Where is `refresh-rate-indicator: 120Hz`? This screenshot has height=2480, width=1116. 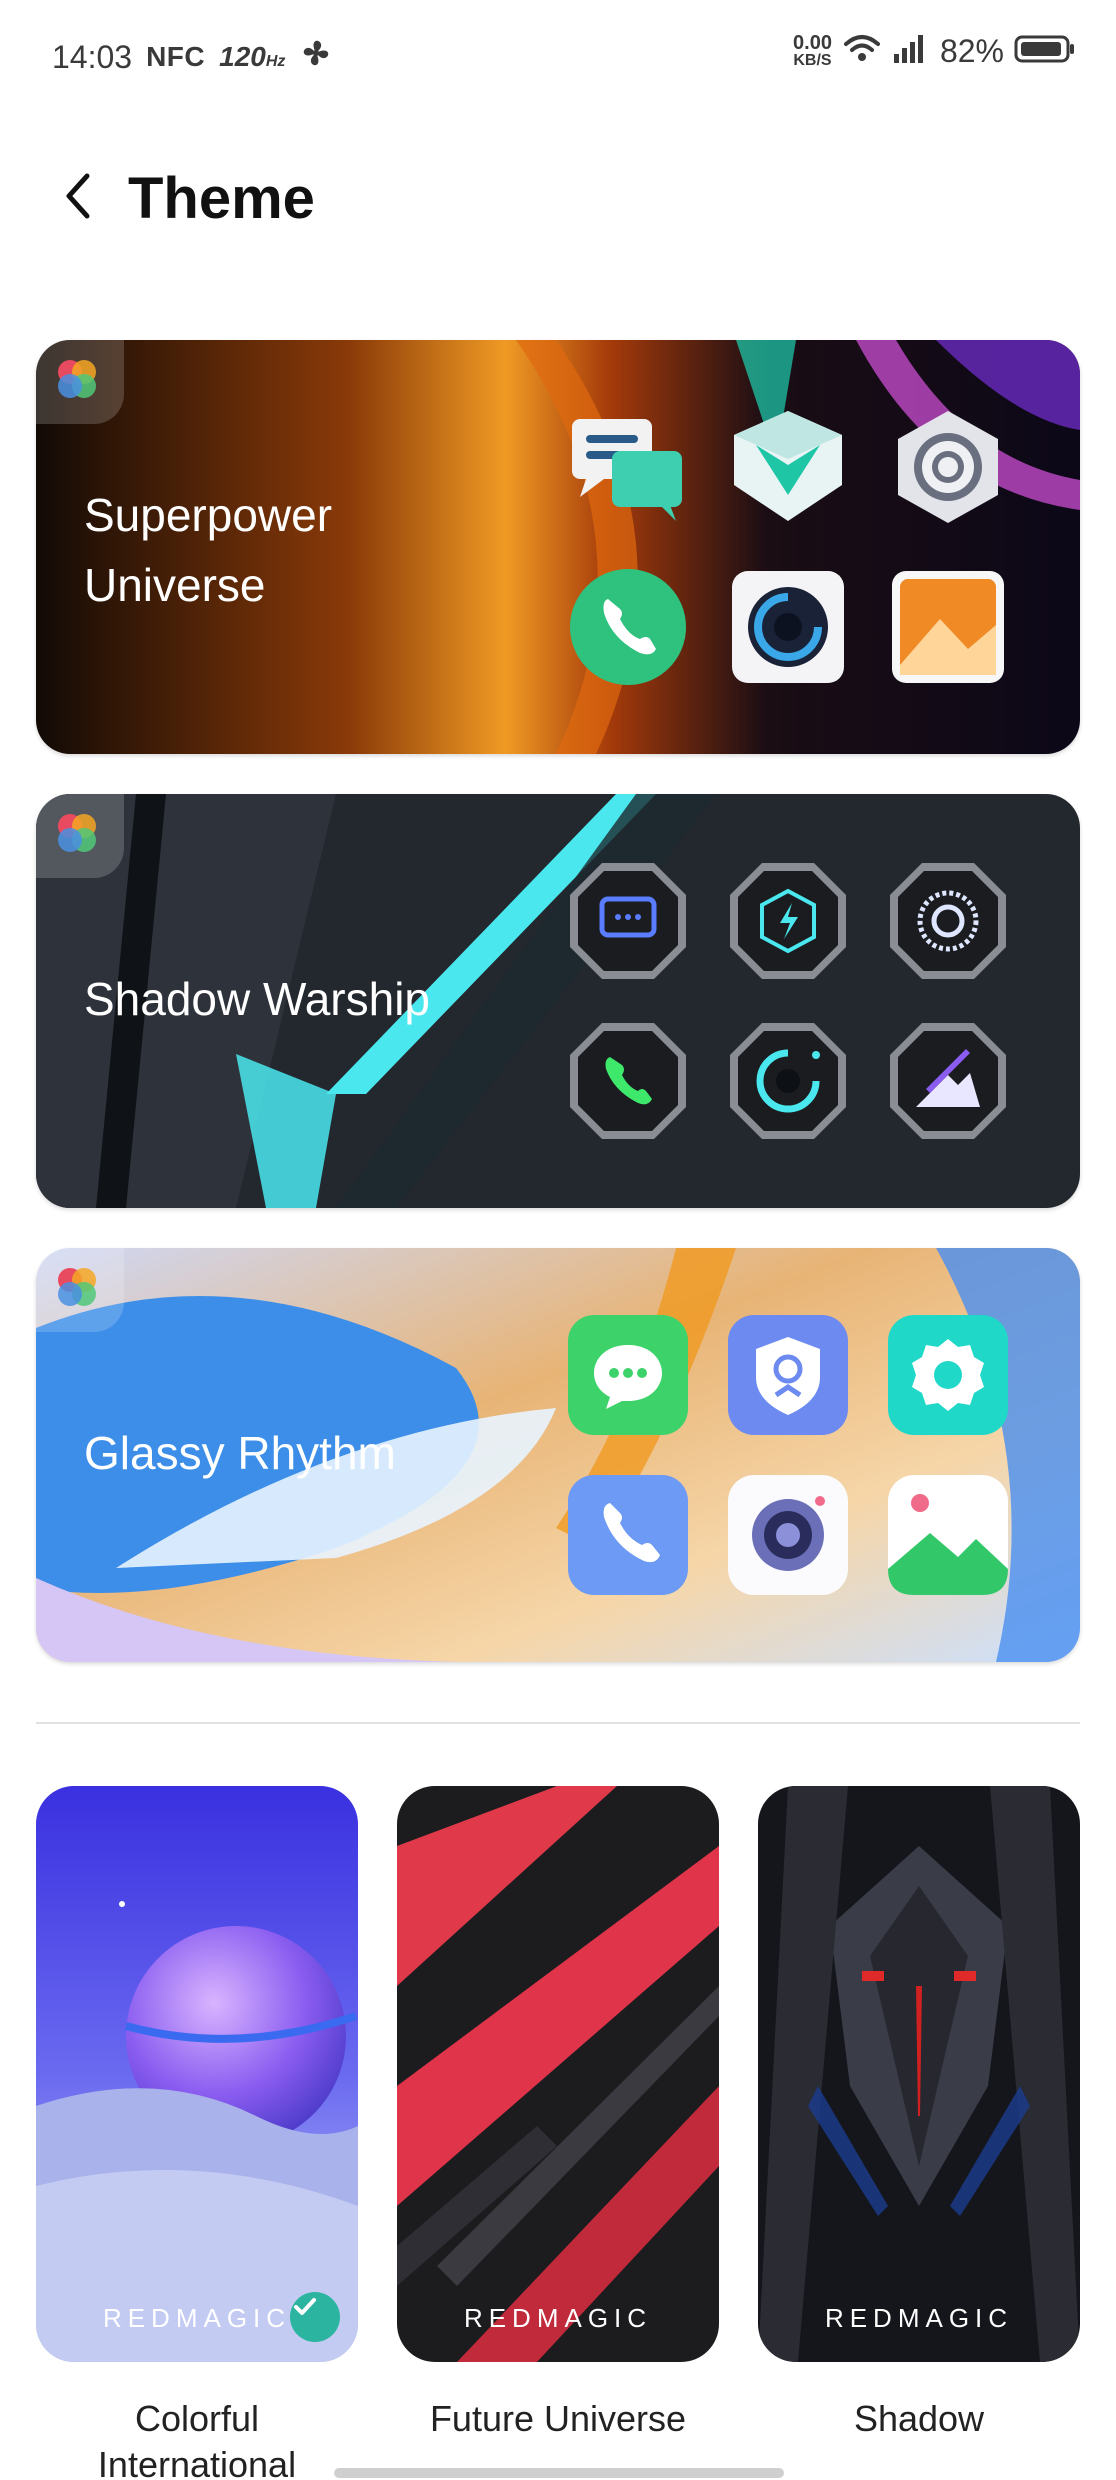
refresh-rate-indicator: 120Hz is located at coordinates (252, 57).